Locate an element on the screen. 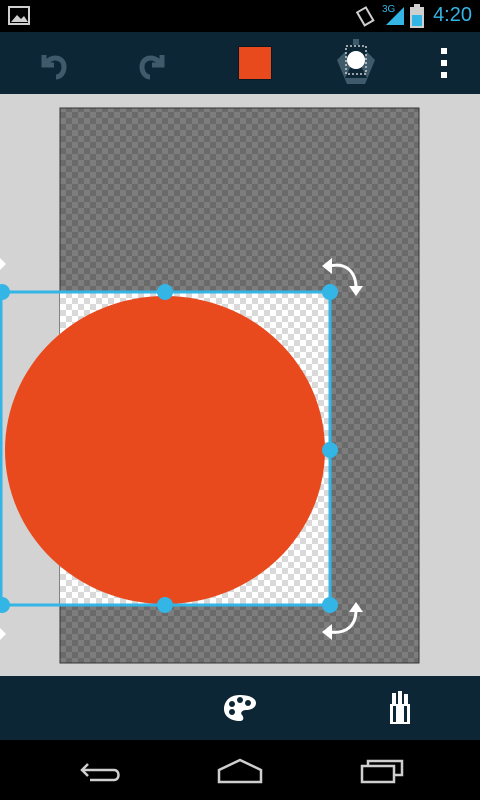 This screenshot has height=800, width=480. lightbulb-icon is located at coordinates (356, 61).